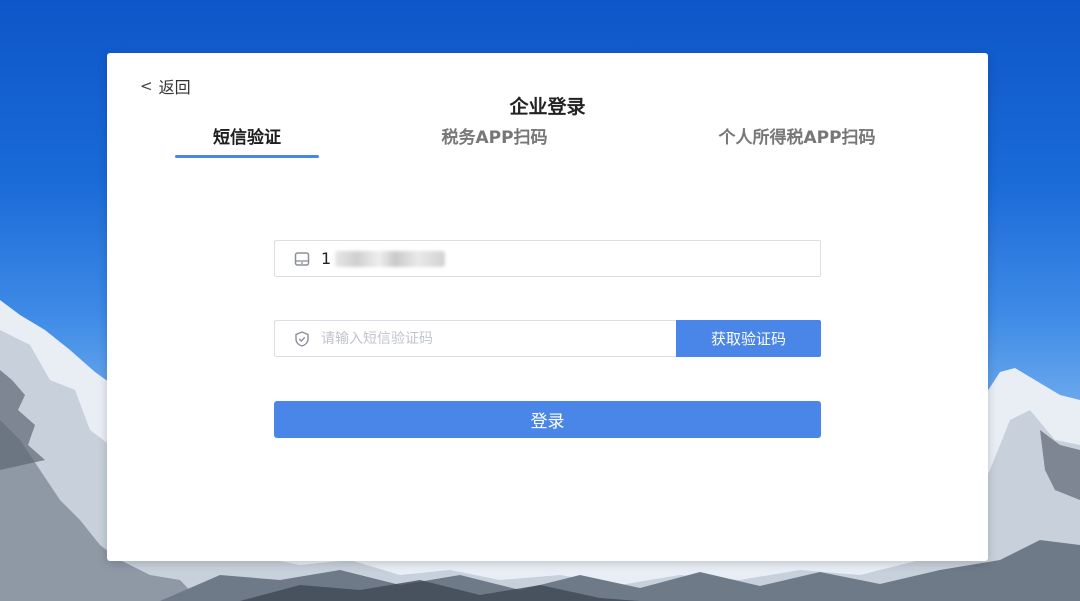 This screenshot has height=601, width=1080. I want to click on sms-code-field, so click(475, 338).